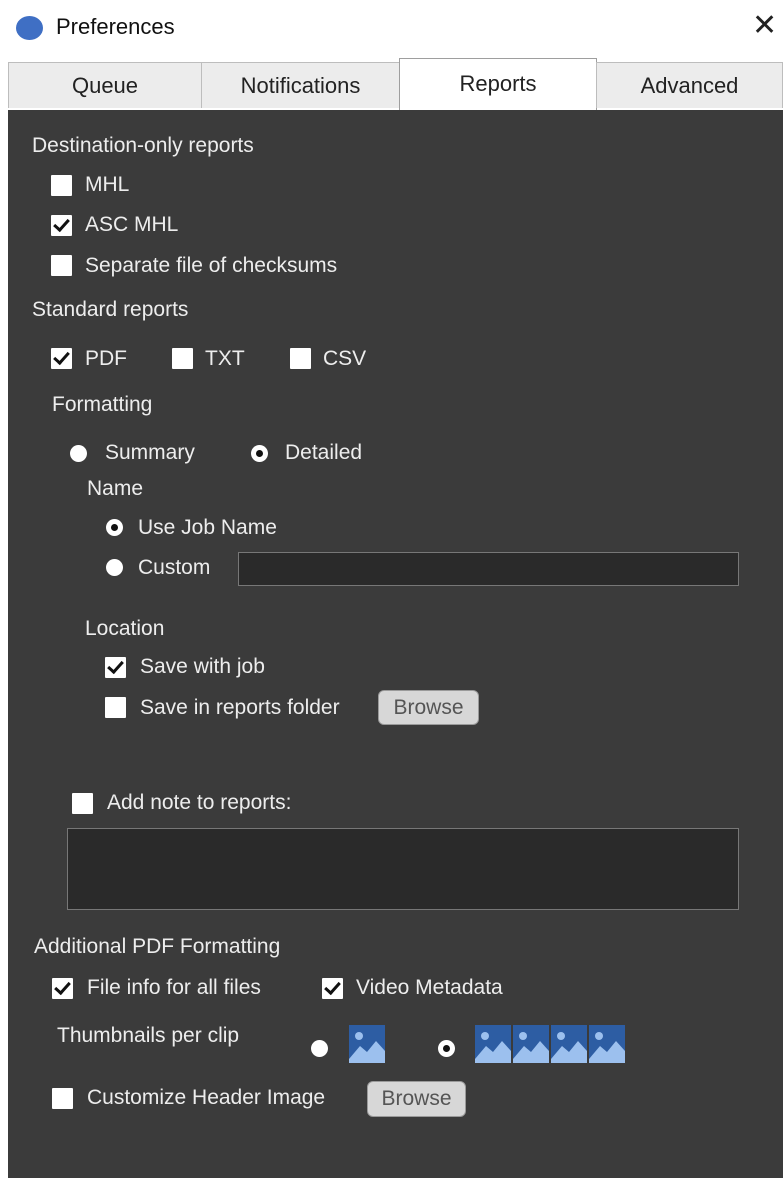  Describe the element at coordinates (174, 987) in the screenshot. I see `file-info-label: File info for all files` at that location.